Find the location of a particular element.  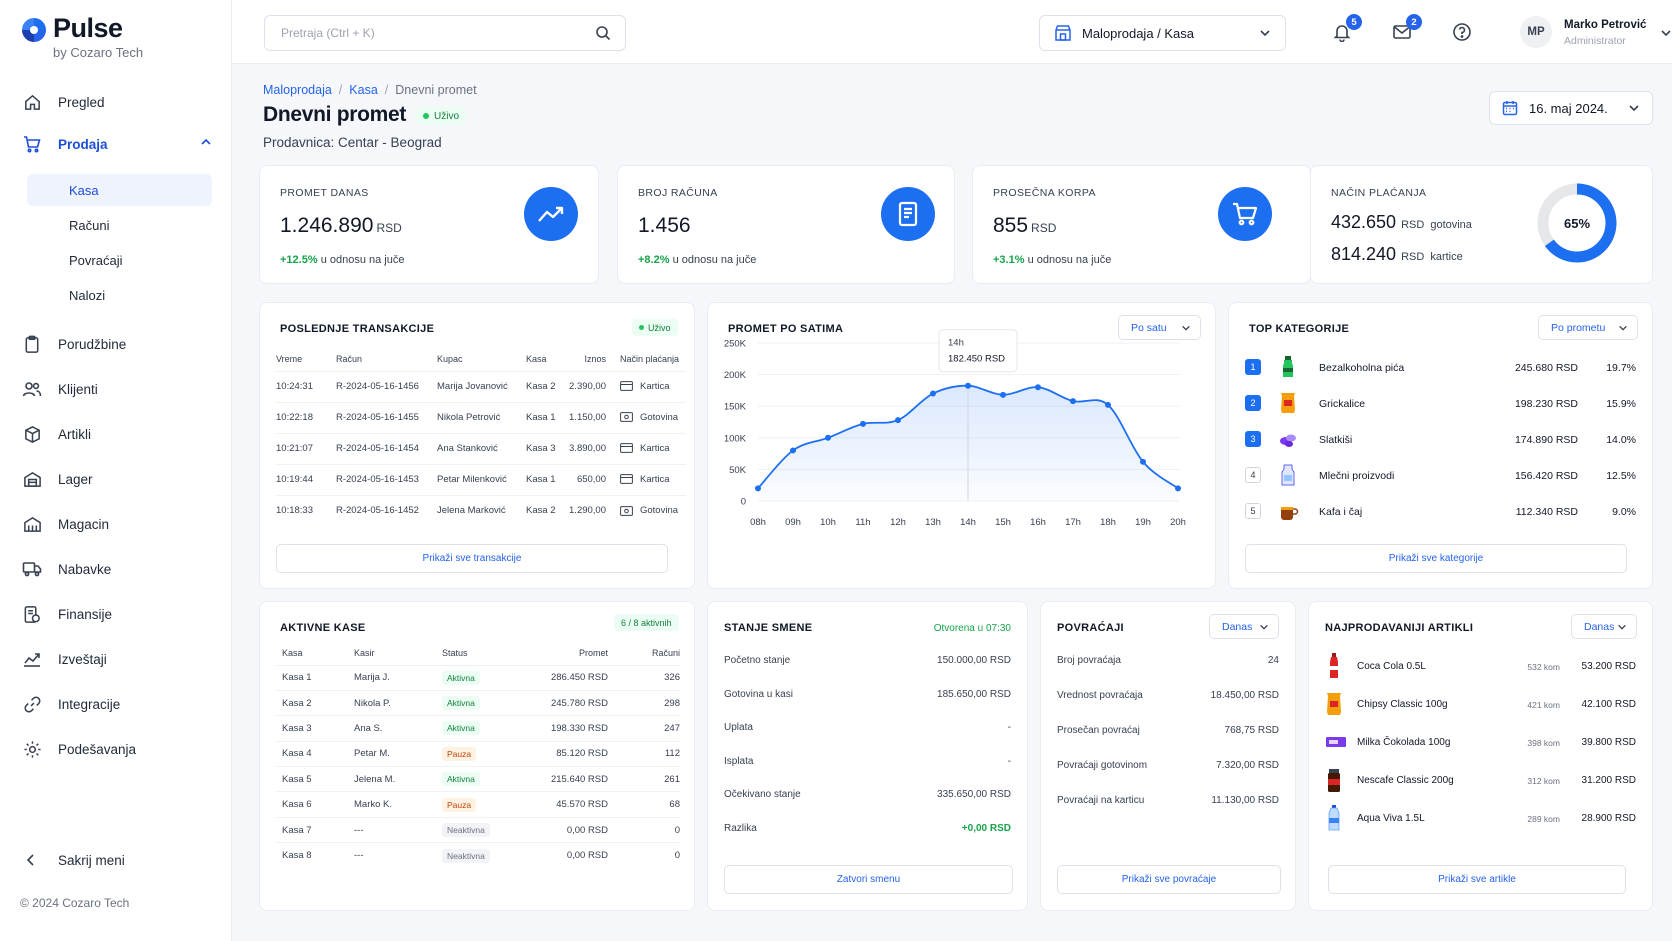

product-value: 42.100 RSD is located at coordinates (1608, 704).